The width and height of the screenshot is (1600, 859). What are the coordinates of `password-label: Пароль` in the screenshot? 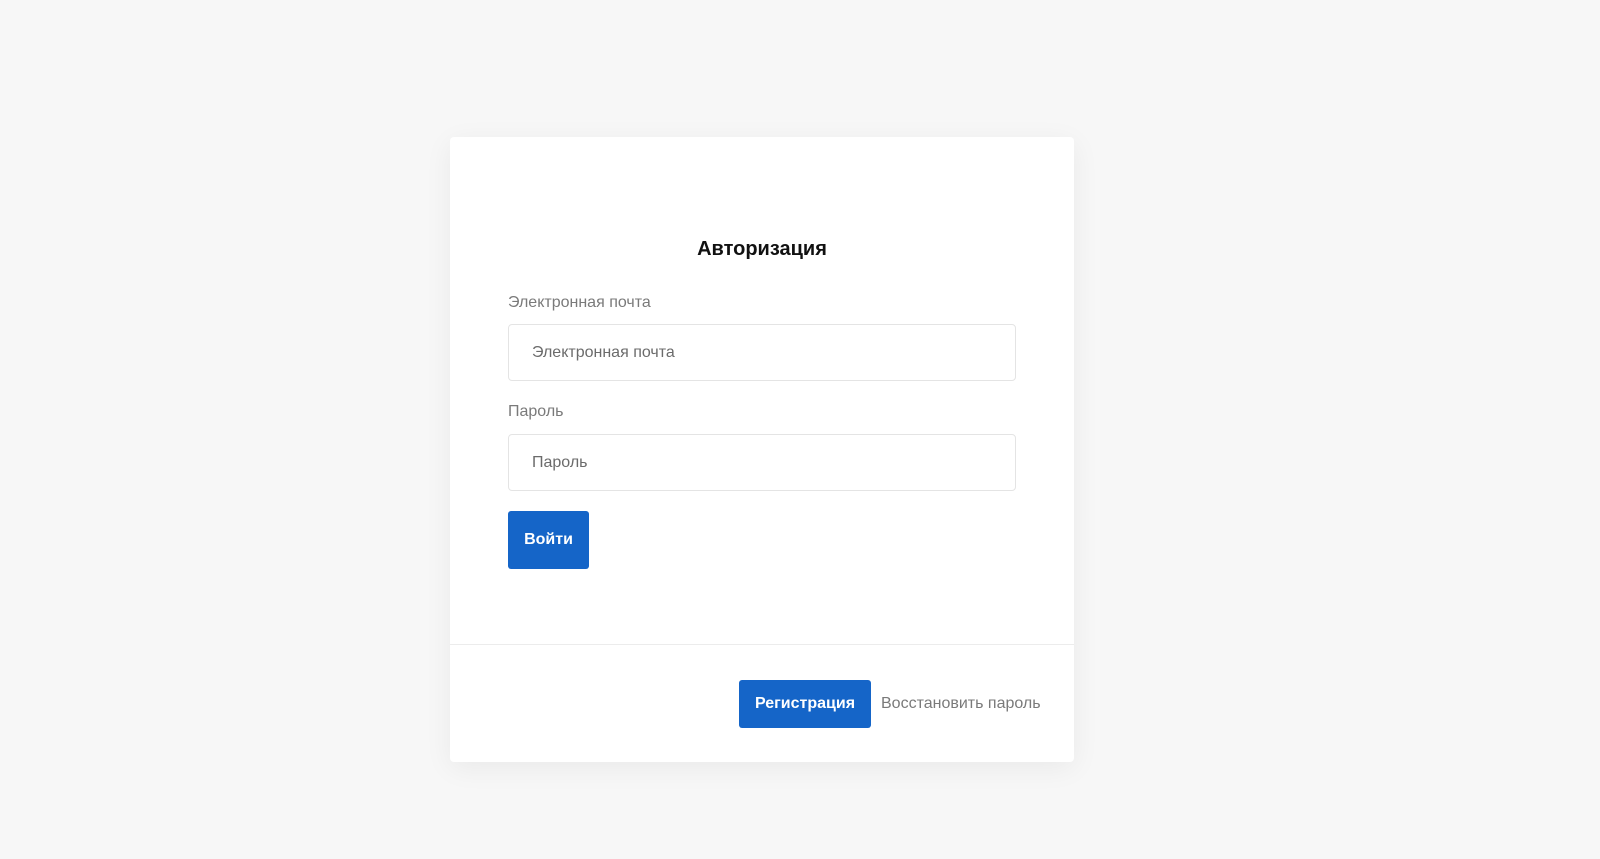 It's located at (536, 411).